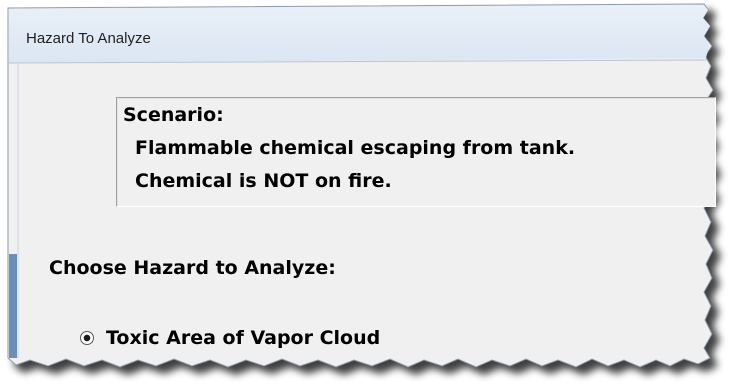  What do you see at coordinates (192, 268) in the screenshot?
I see `choose-hazard-label: Choose Hazard to Analyze:` at bounding box center [192, 268].